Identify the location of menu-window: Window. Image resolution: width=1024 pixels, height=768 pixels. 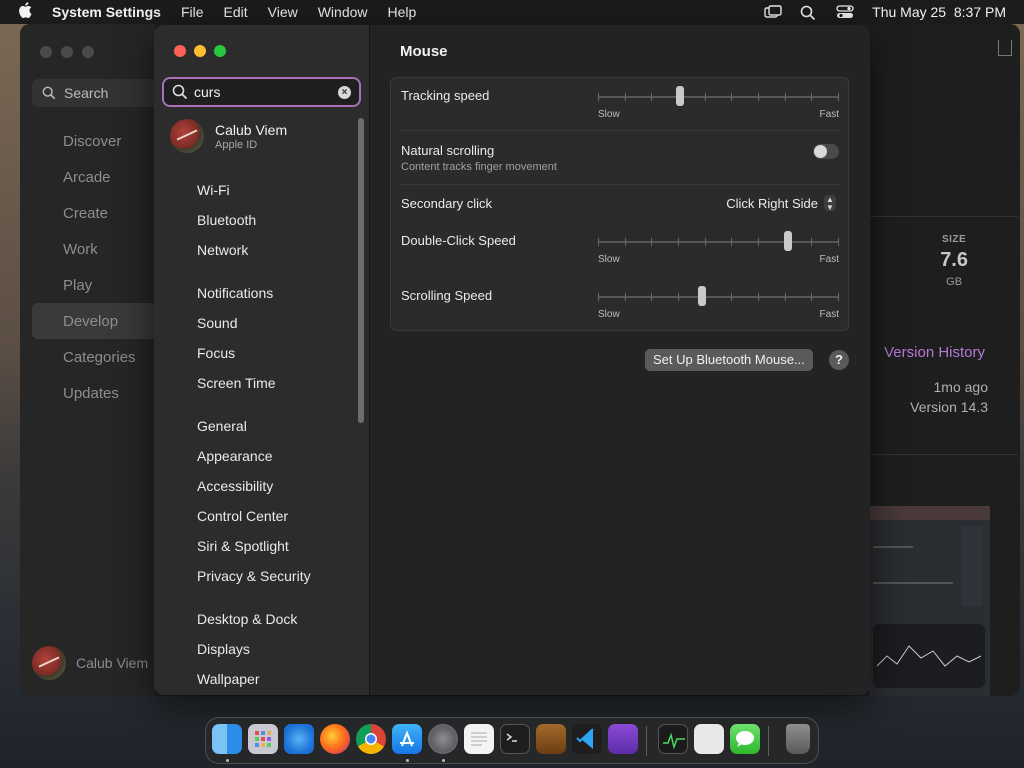
(343, 12).